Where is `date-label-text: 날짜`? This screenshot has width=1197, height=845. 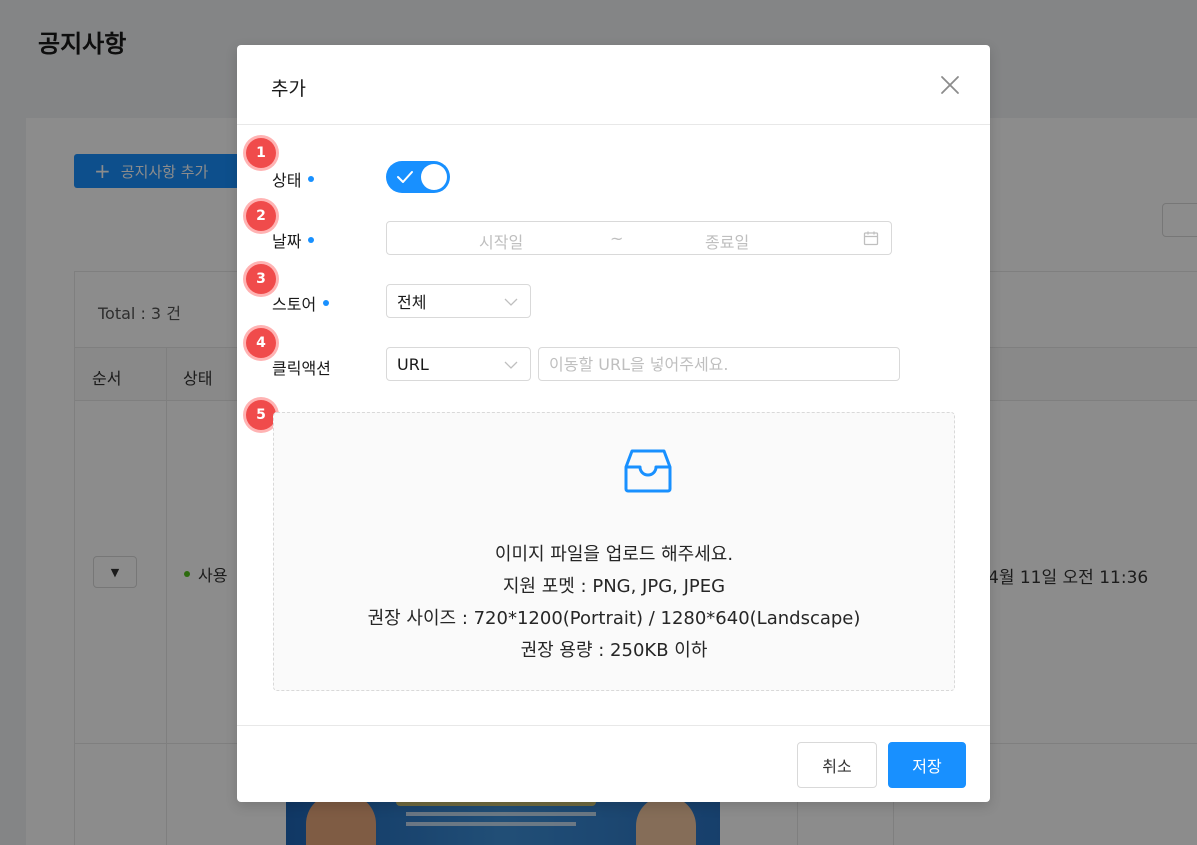 date-label-text: 날짜 is located at coordinates (287, 241).